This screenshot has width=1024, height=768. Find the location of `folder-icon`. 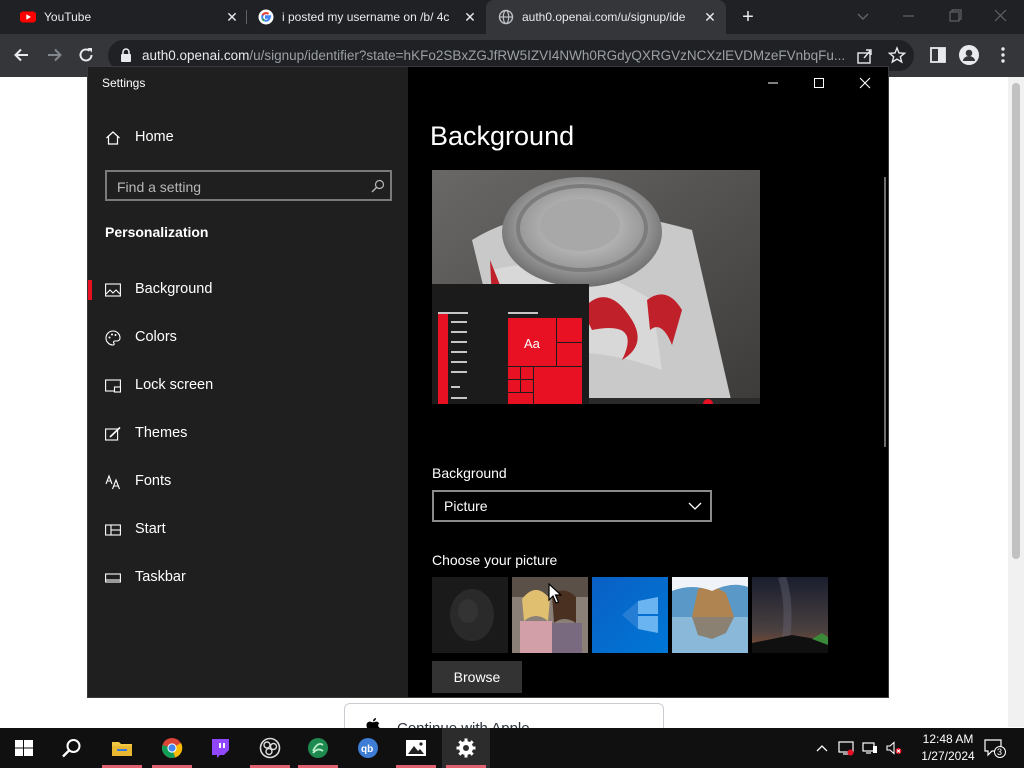

folder-icon is located at coordinates (122, 748).